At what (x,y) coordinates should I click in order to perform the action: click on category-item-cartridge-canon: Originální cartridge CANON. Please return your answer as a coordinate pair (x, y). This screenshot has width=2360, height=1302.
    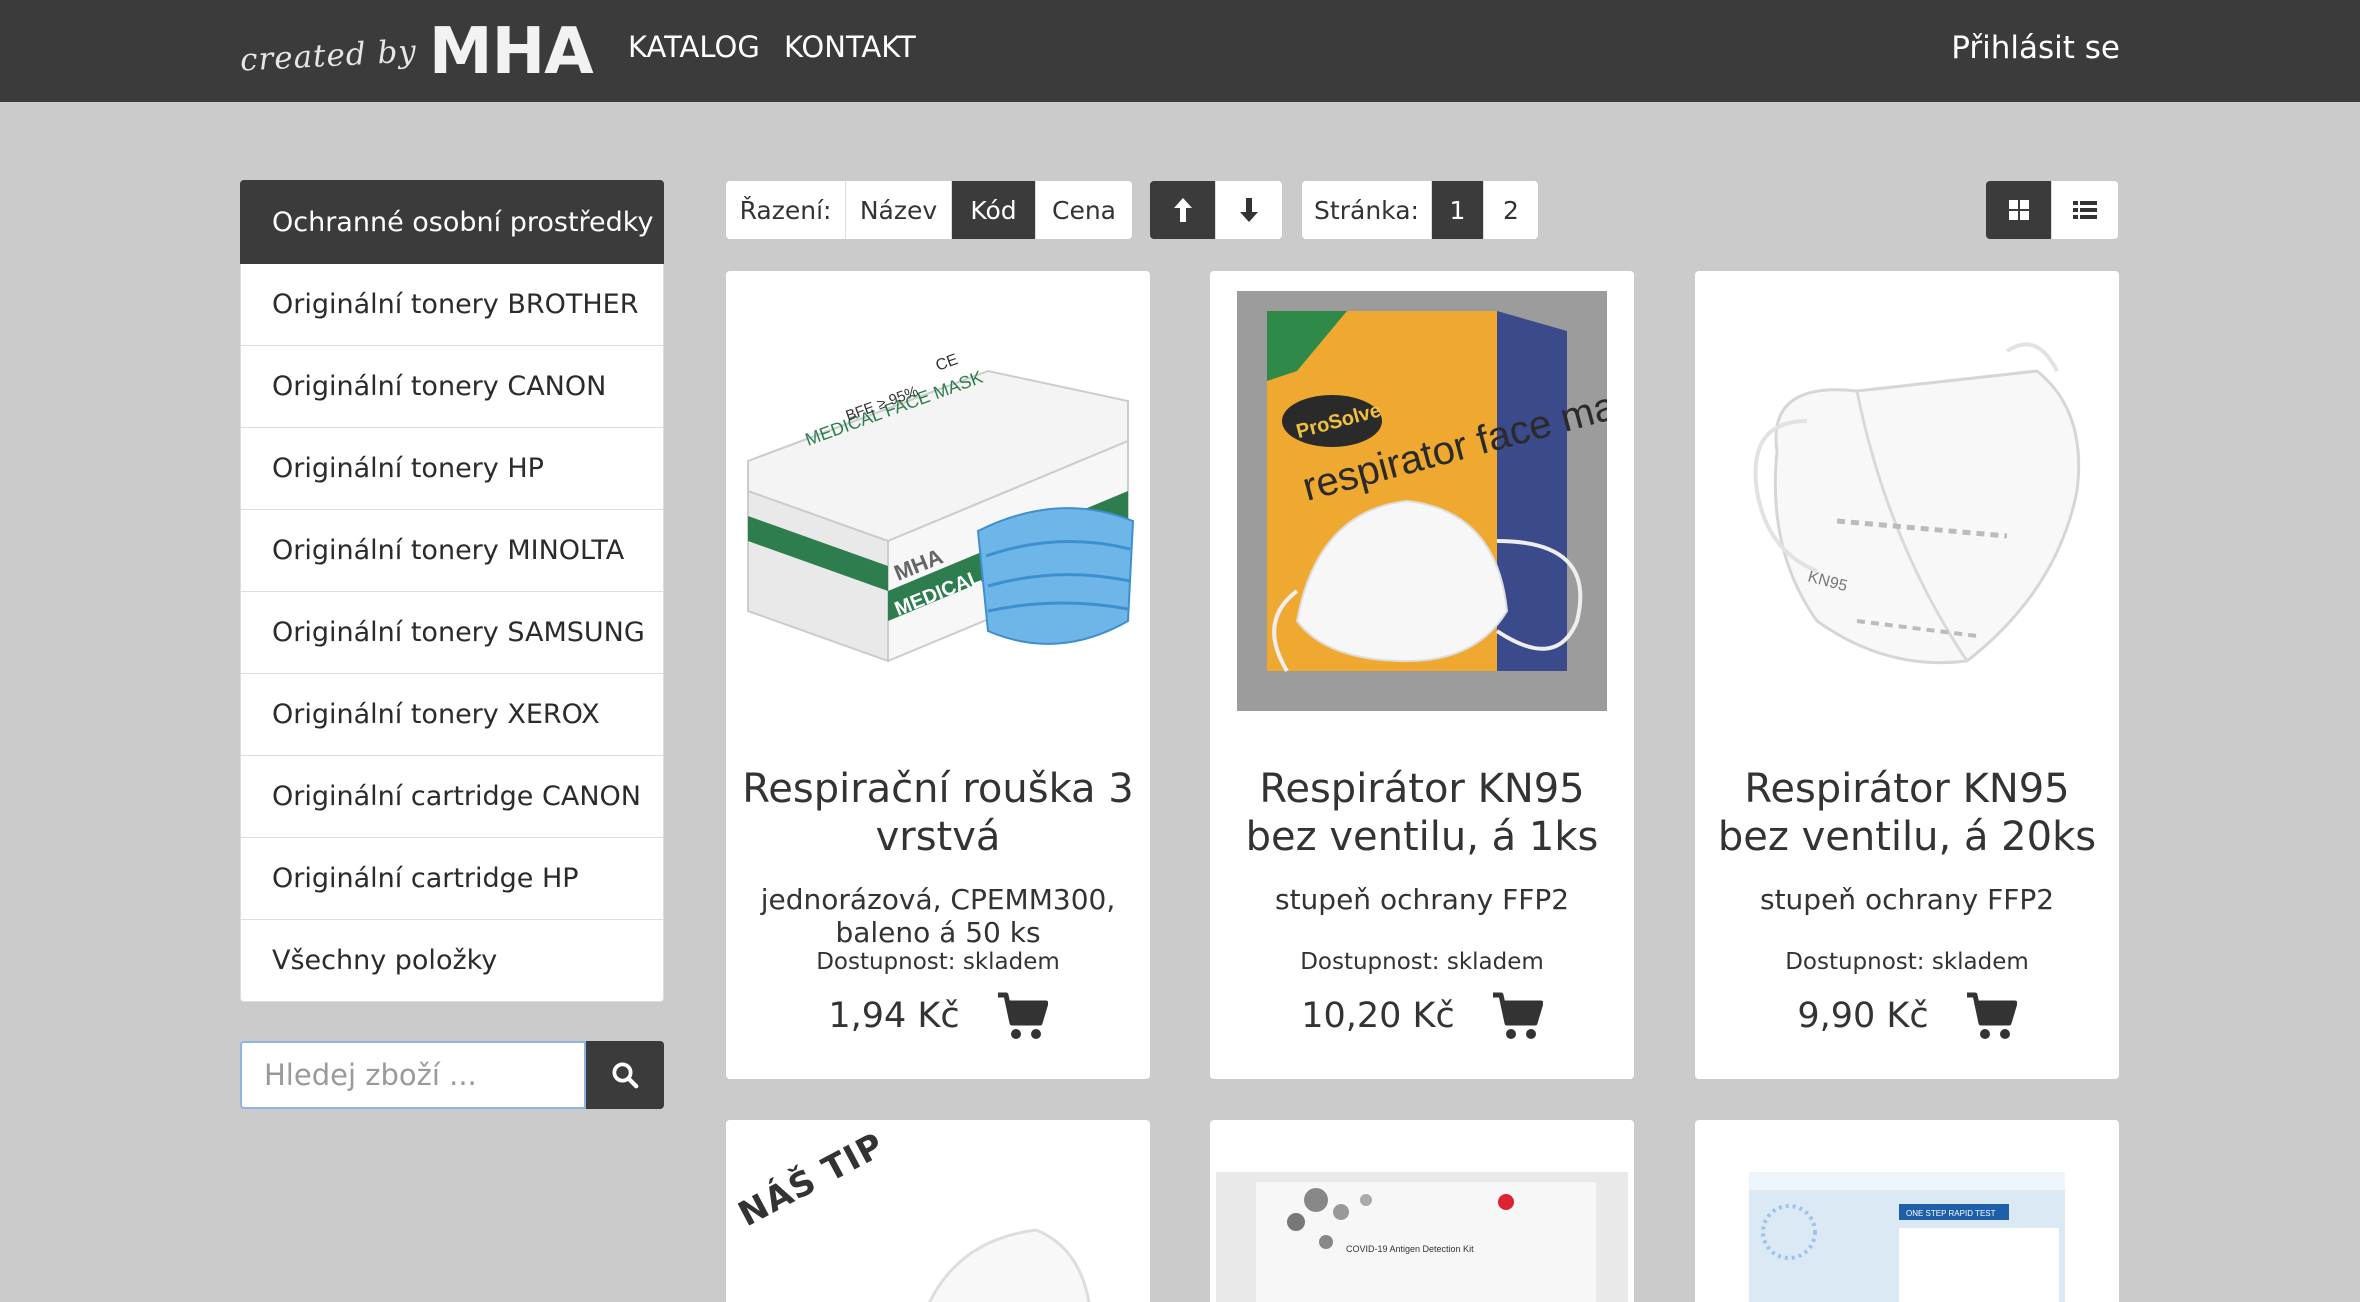
    Looking at the image, I should click on (452, 797).